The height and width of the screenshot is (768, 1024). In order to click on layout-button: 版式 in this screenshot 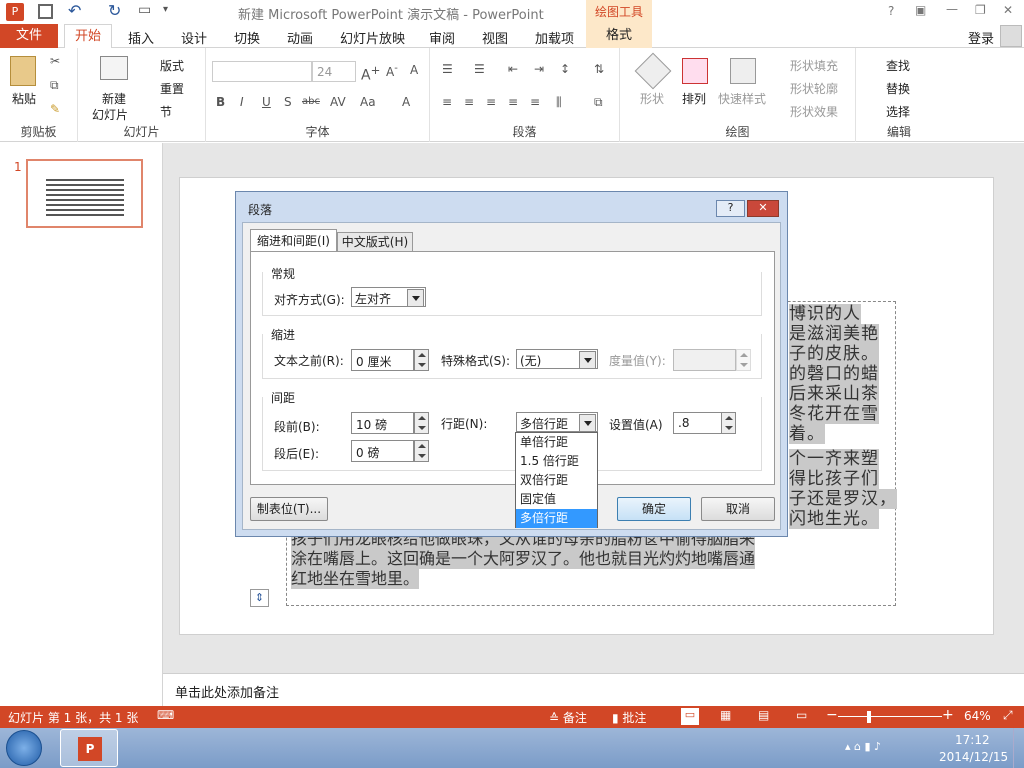, I will do `click(172, 65)`.